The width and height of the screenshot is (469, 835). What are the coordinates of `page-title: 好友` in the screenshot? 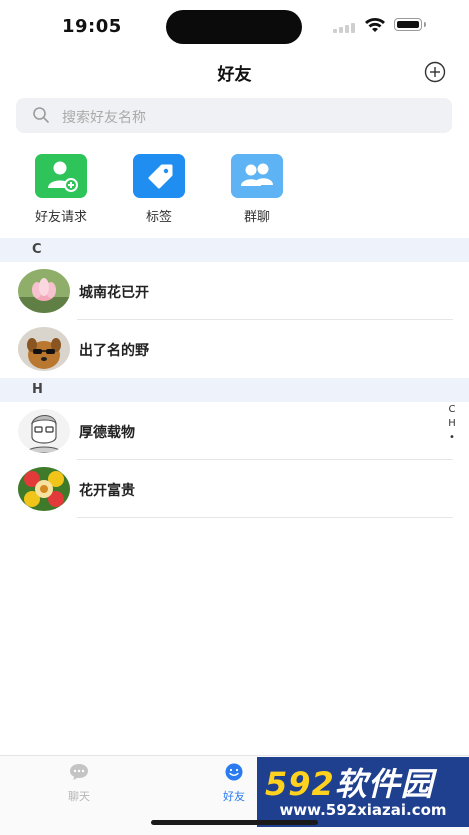 It's located at (234, 75).